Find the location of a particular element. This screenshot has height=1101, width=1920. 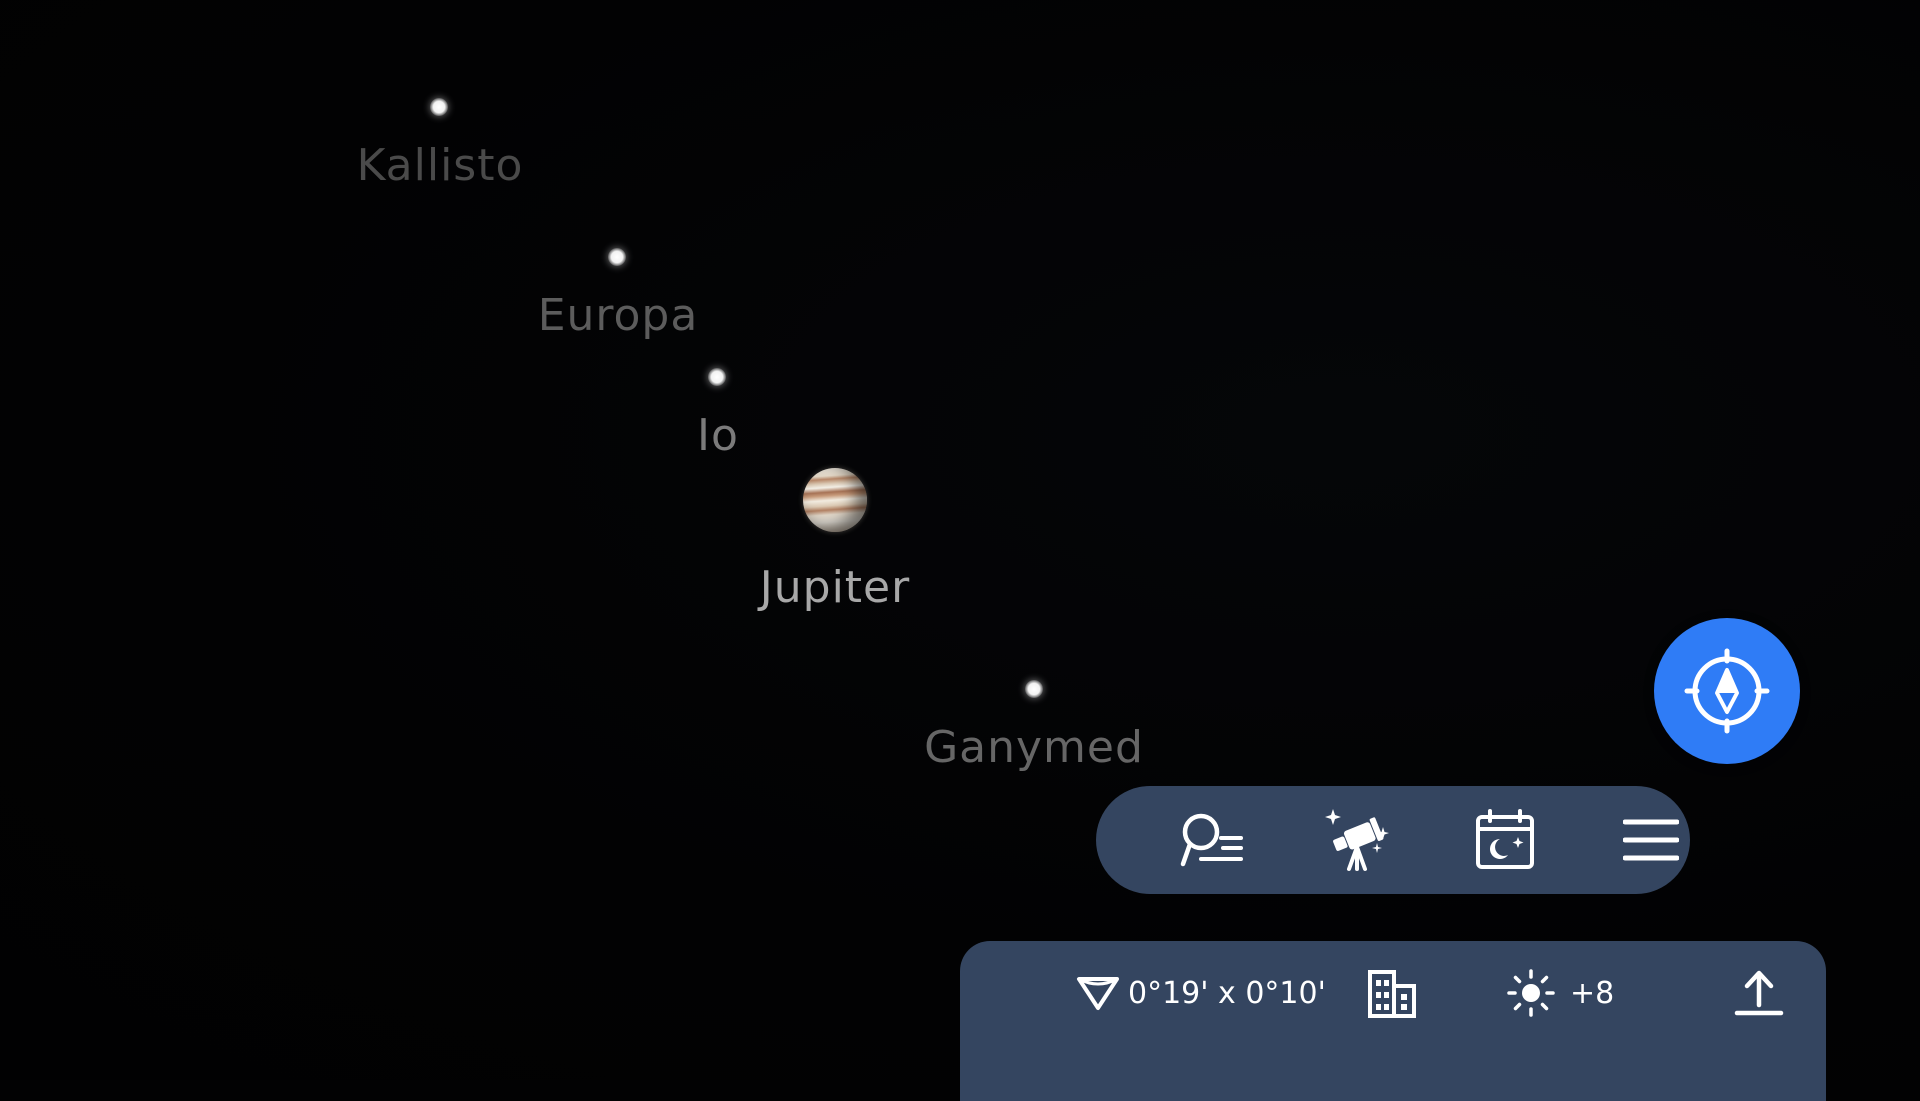

menu-icon is located at coordinates (1651, 840).